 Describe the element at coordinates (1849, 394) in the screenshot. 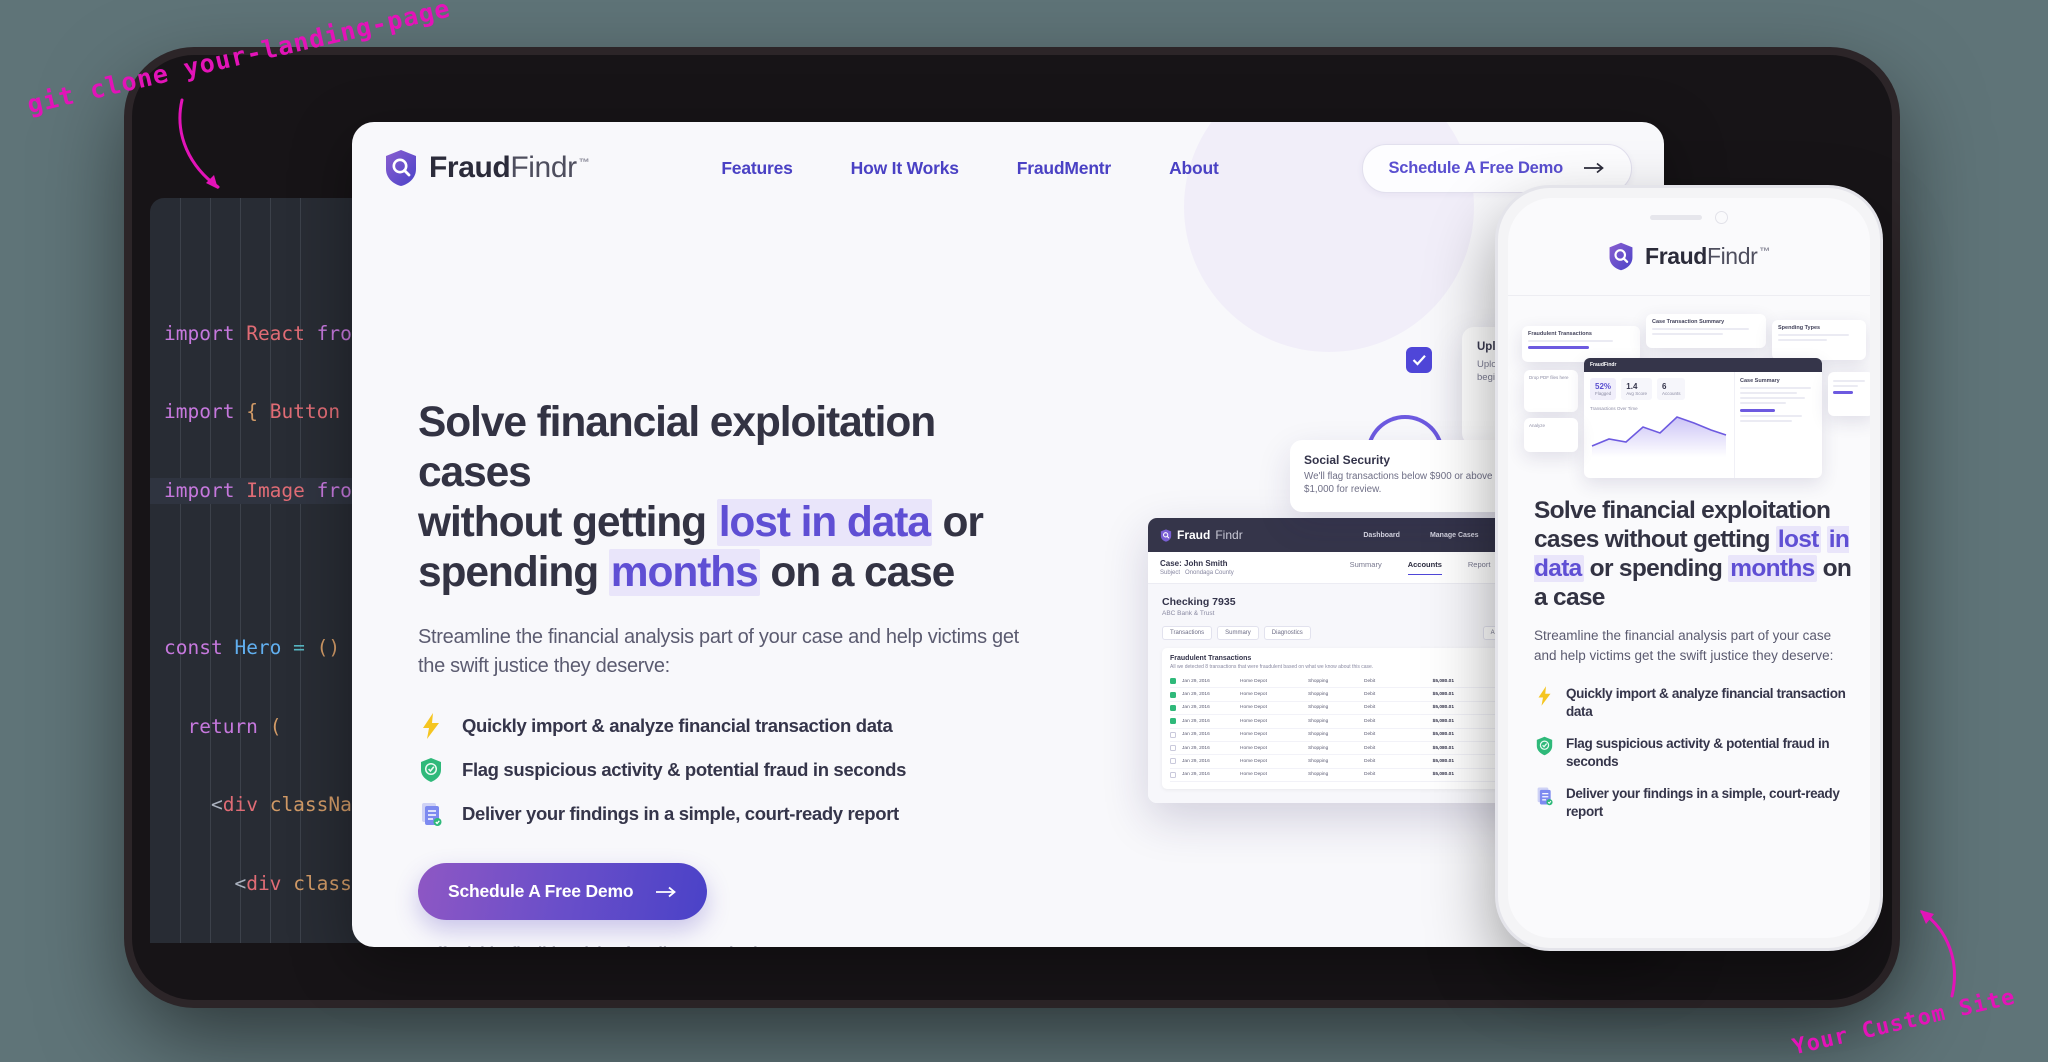

I see `phone-graphic-side-card` at that location.